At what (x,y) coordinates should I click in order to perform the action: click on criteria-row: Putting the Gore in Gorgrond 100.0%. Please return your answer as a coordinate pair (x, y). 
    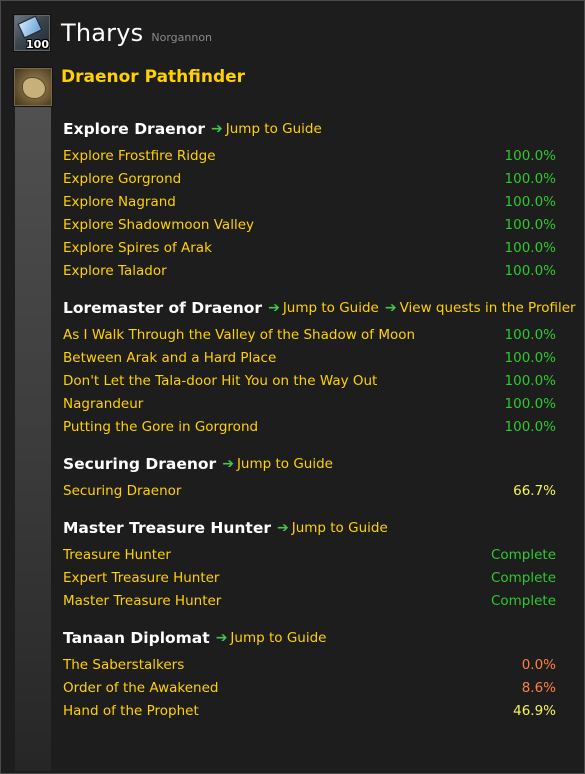
    Looking at the image, I should click on (309, 426).